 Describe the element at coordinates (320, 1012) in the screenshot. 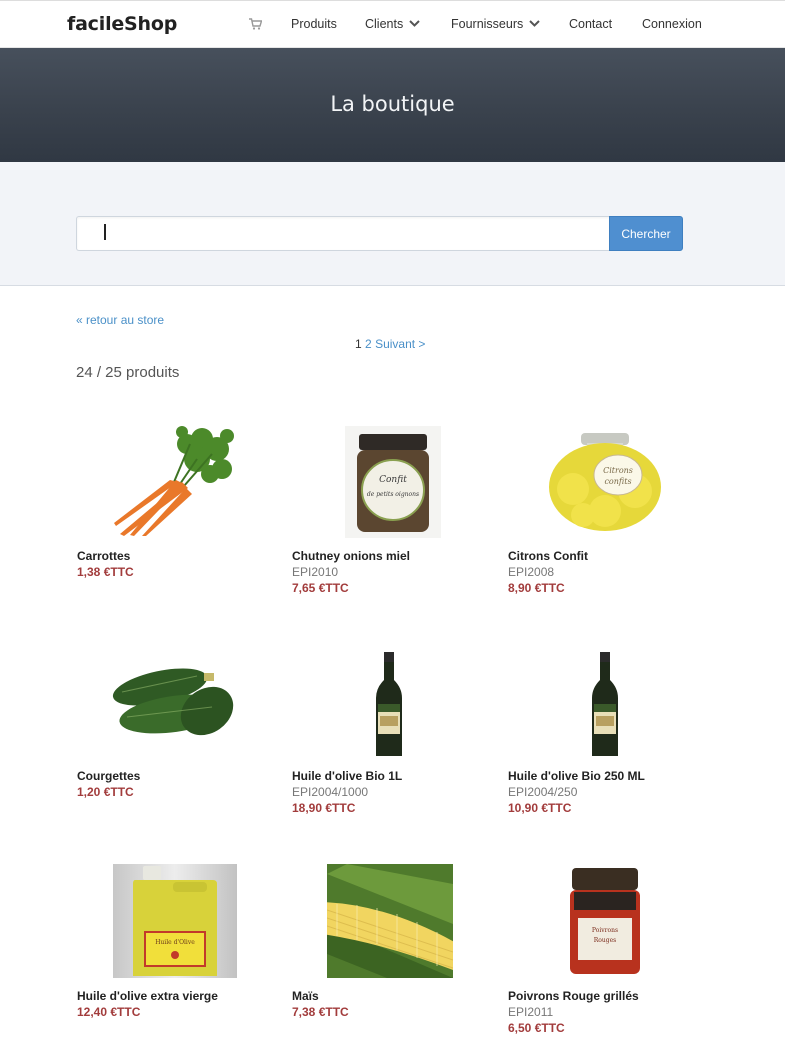

I see `product-price: 7,38 €TTC` at that location.